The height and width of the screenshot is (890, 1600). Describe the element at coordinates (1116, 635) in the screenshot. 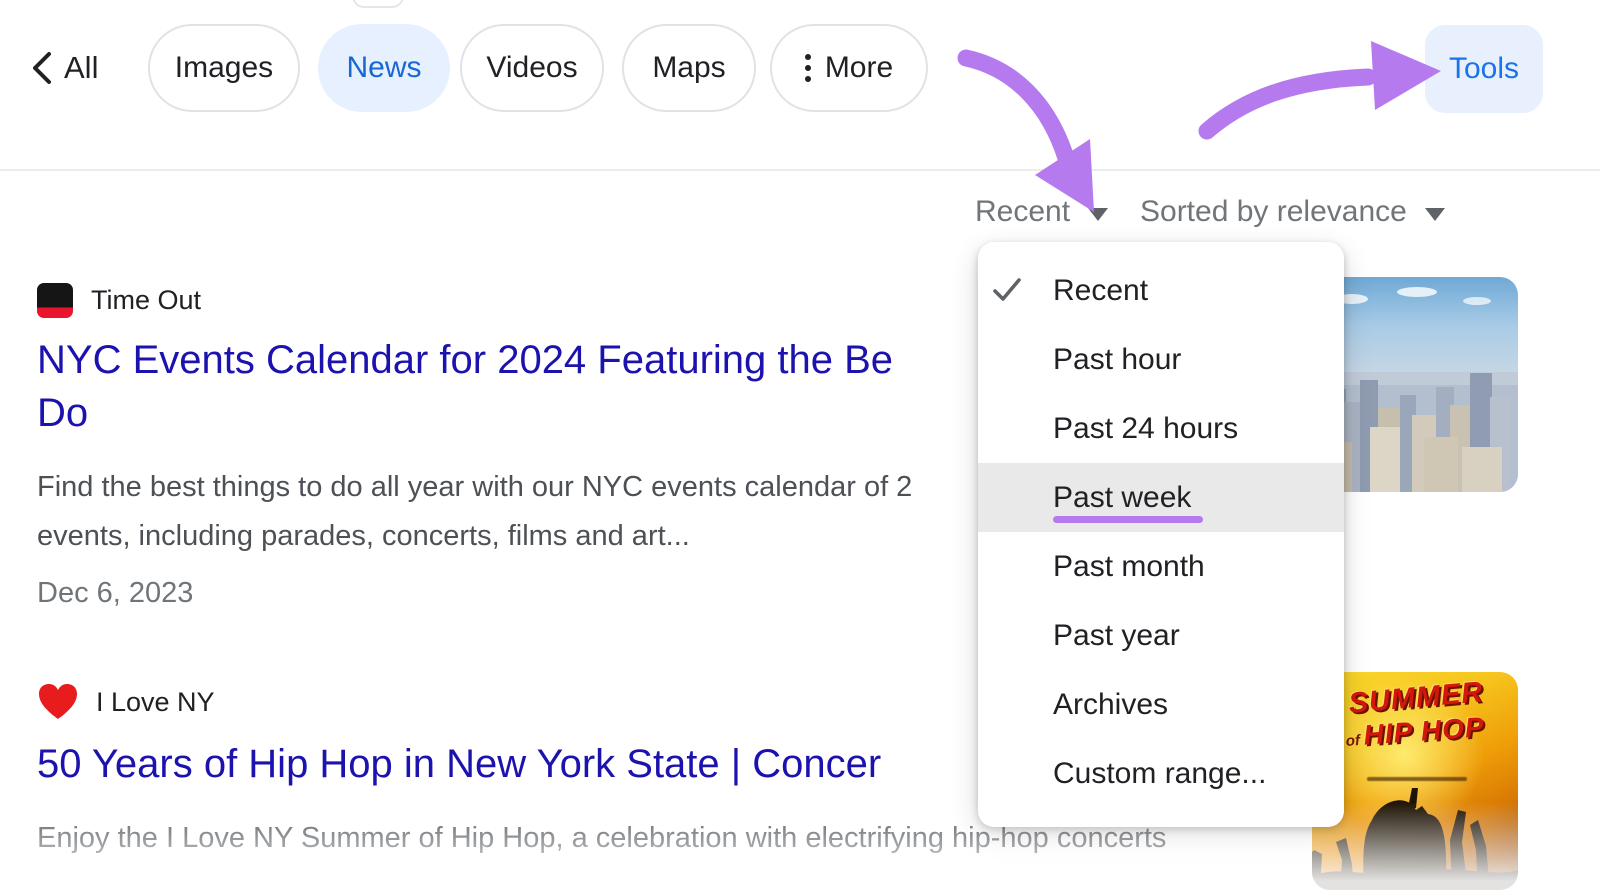

I see `menu-item-label: Past year` at that location.